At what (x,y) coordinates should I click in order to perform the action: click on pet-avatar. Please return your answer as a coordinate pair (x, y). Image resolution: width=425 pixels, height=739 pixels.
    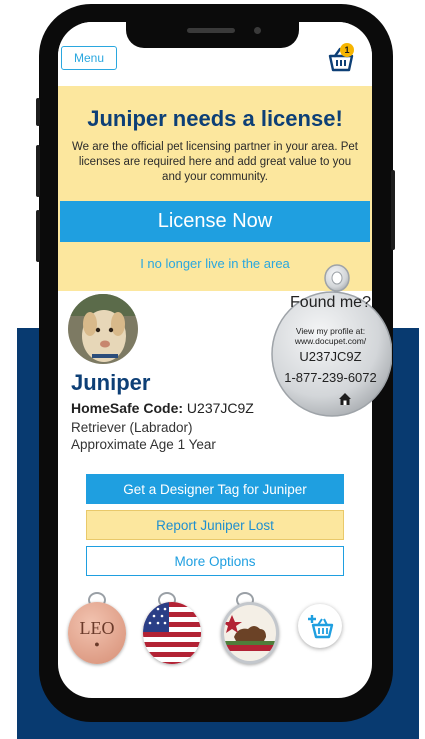
    Looking at the image, I should click on (103, 329).